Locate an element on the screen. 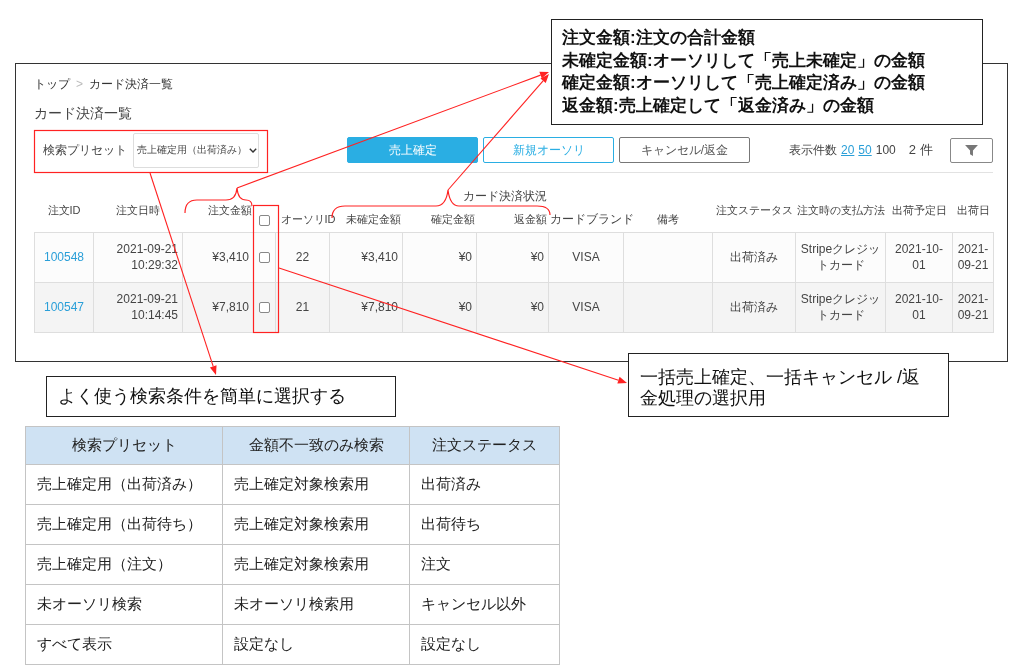 The height and width of the screenshot is (672, 1024). order-id-link: 100547 is located at coordinates (63, 307).